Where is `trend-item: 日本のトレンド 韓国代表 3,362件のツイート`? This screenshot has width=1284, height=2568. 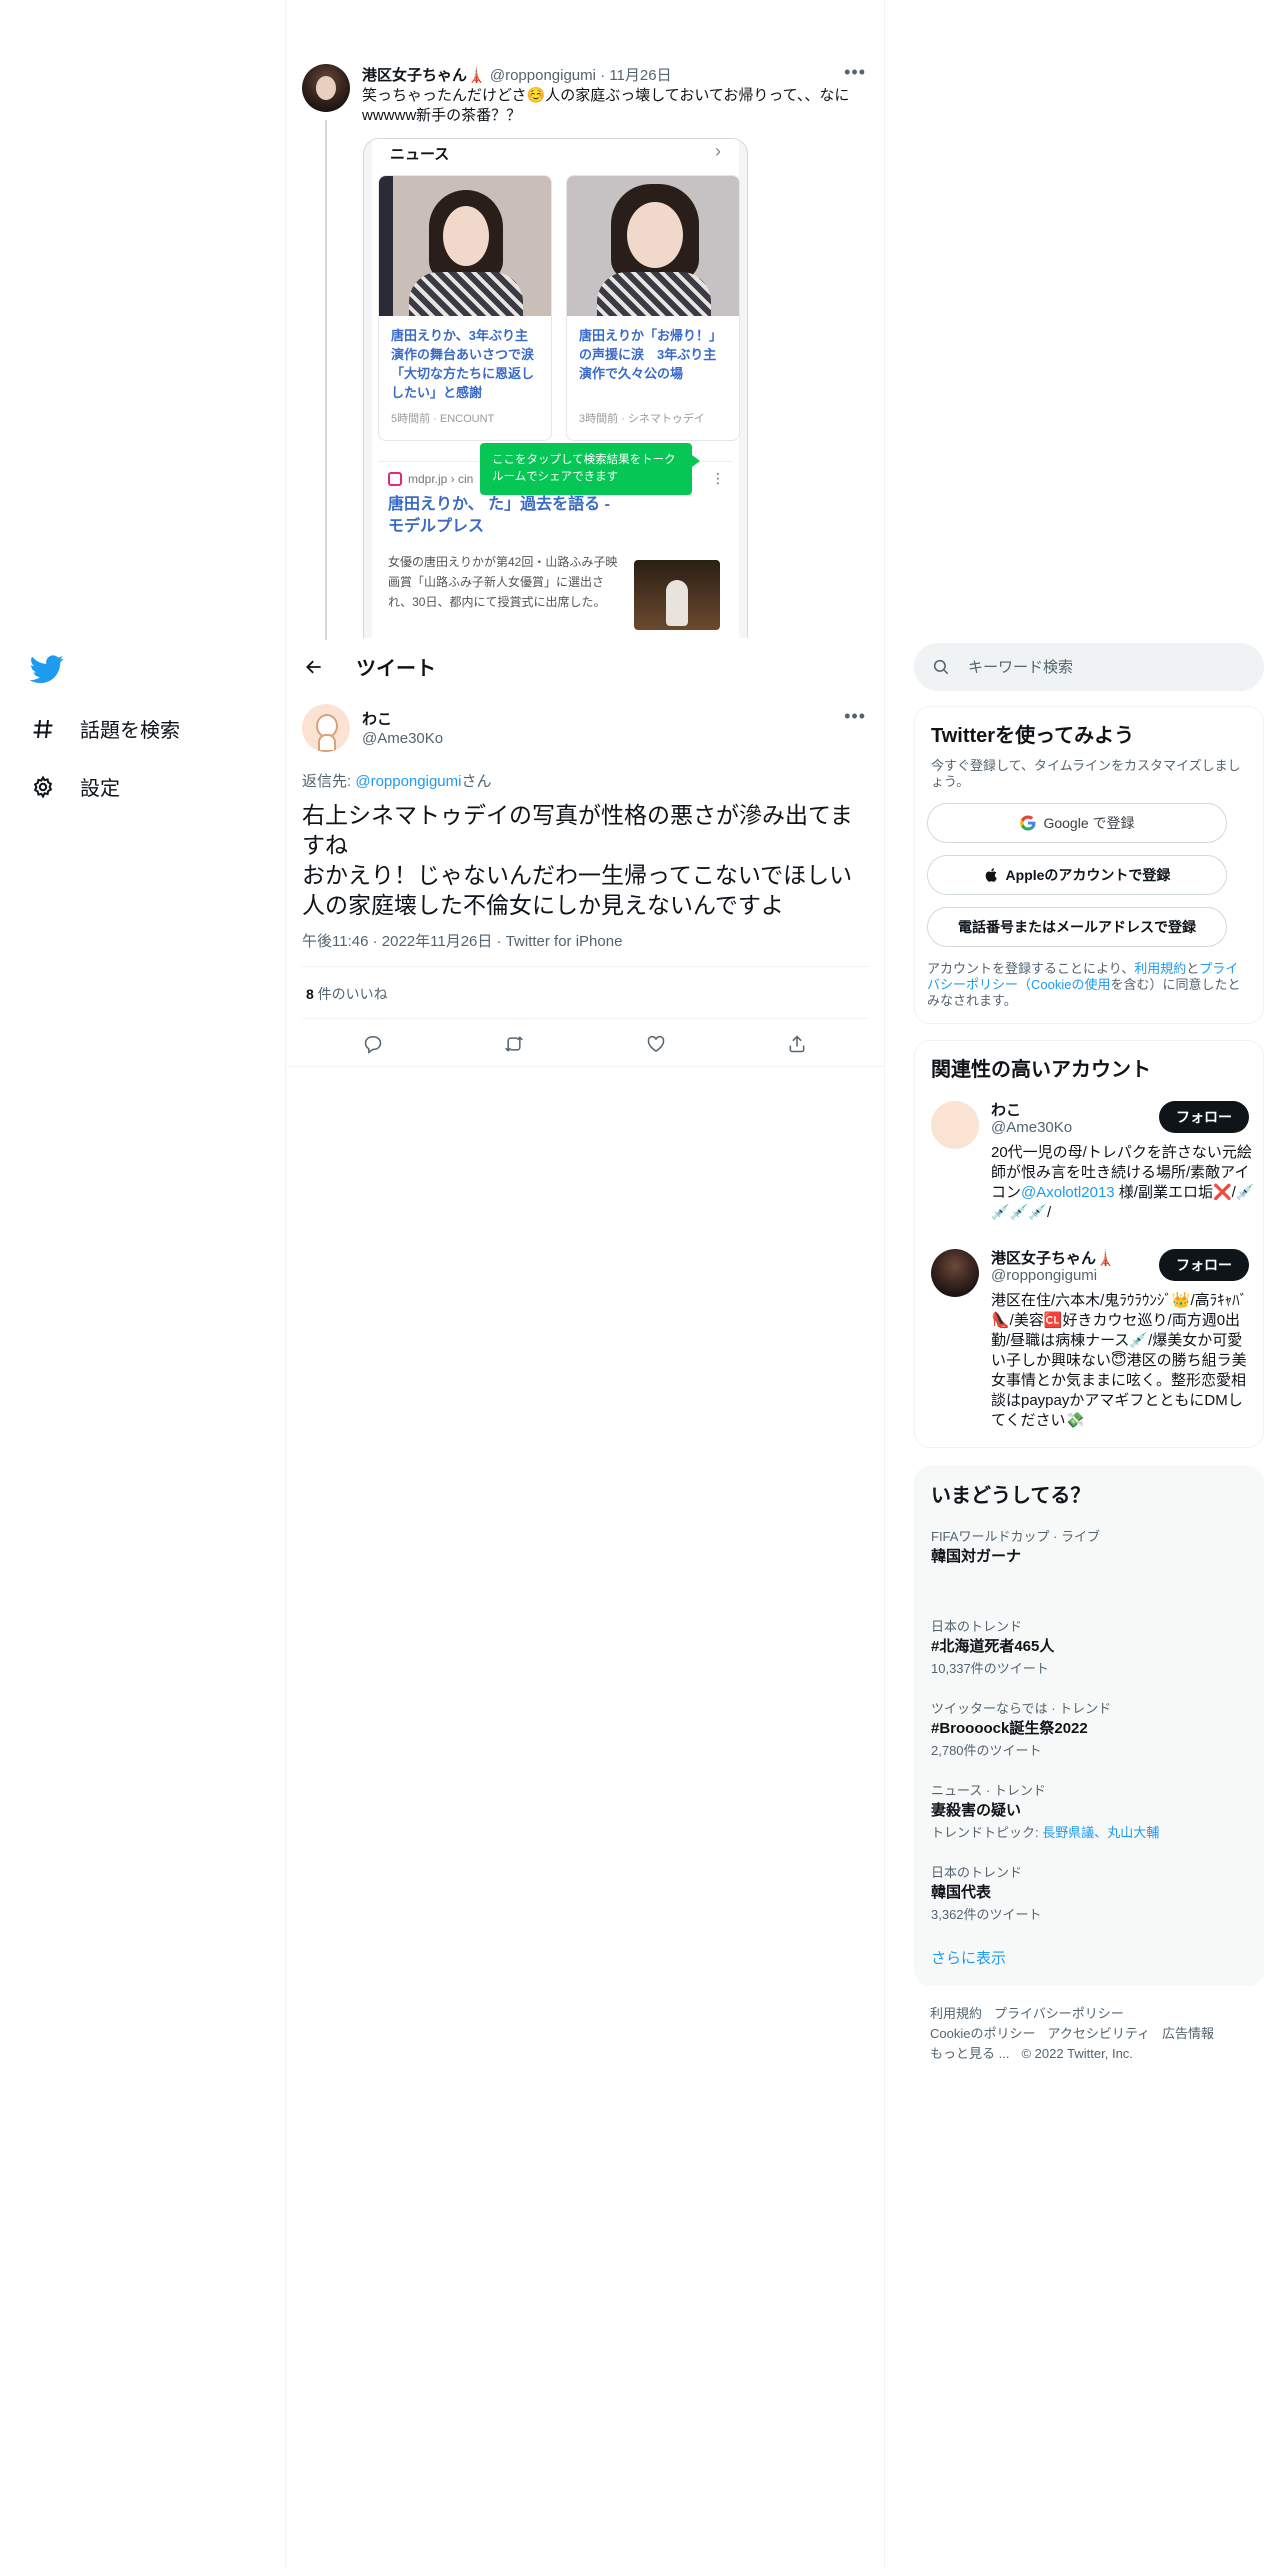 trend-item: 日本のトレンド 韓国代表 3,362件のツイート is located at coordinates (1090, 1894).